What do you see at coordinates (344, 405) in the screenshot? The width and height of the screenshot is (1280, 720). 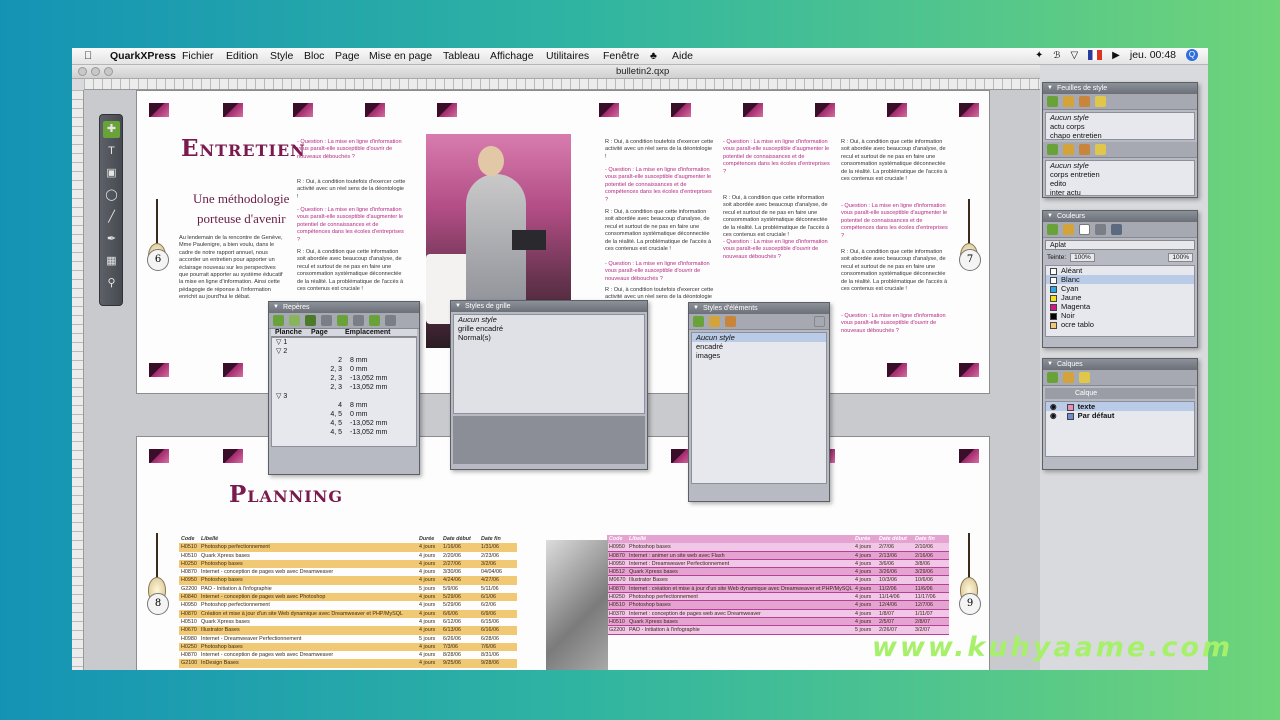 I see `guide-row: 4 8 mm` at bounding box center [344, 405].